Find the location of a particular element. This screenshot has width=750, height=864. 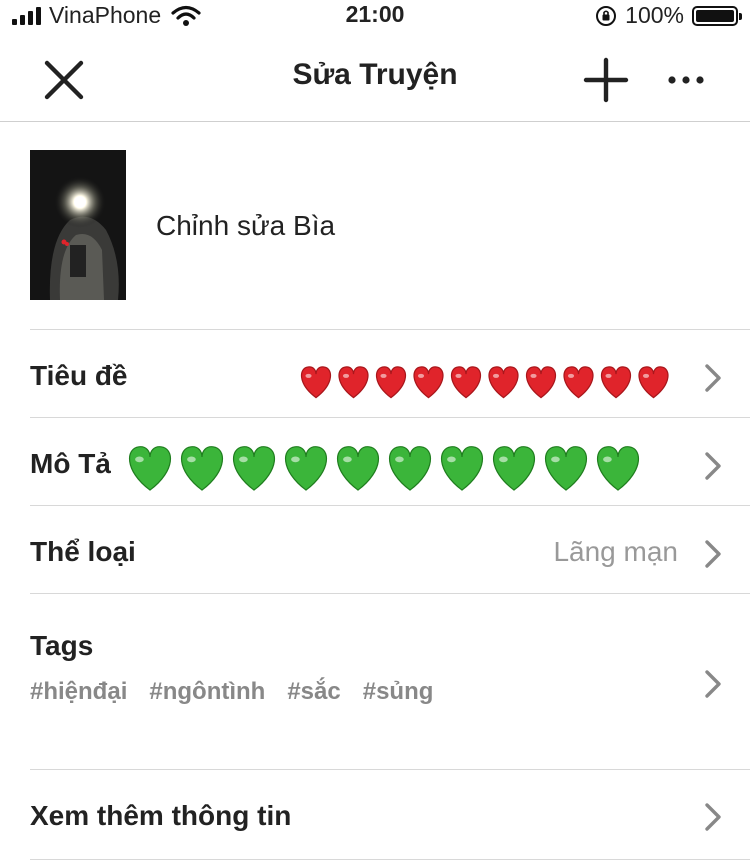

battery-percent: 100% is located at coordinates (654, 15).